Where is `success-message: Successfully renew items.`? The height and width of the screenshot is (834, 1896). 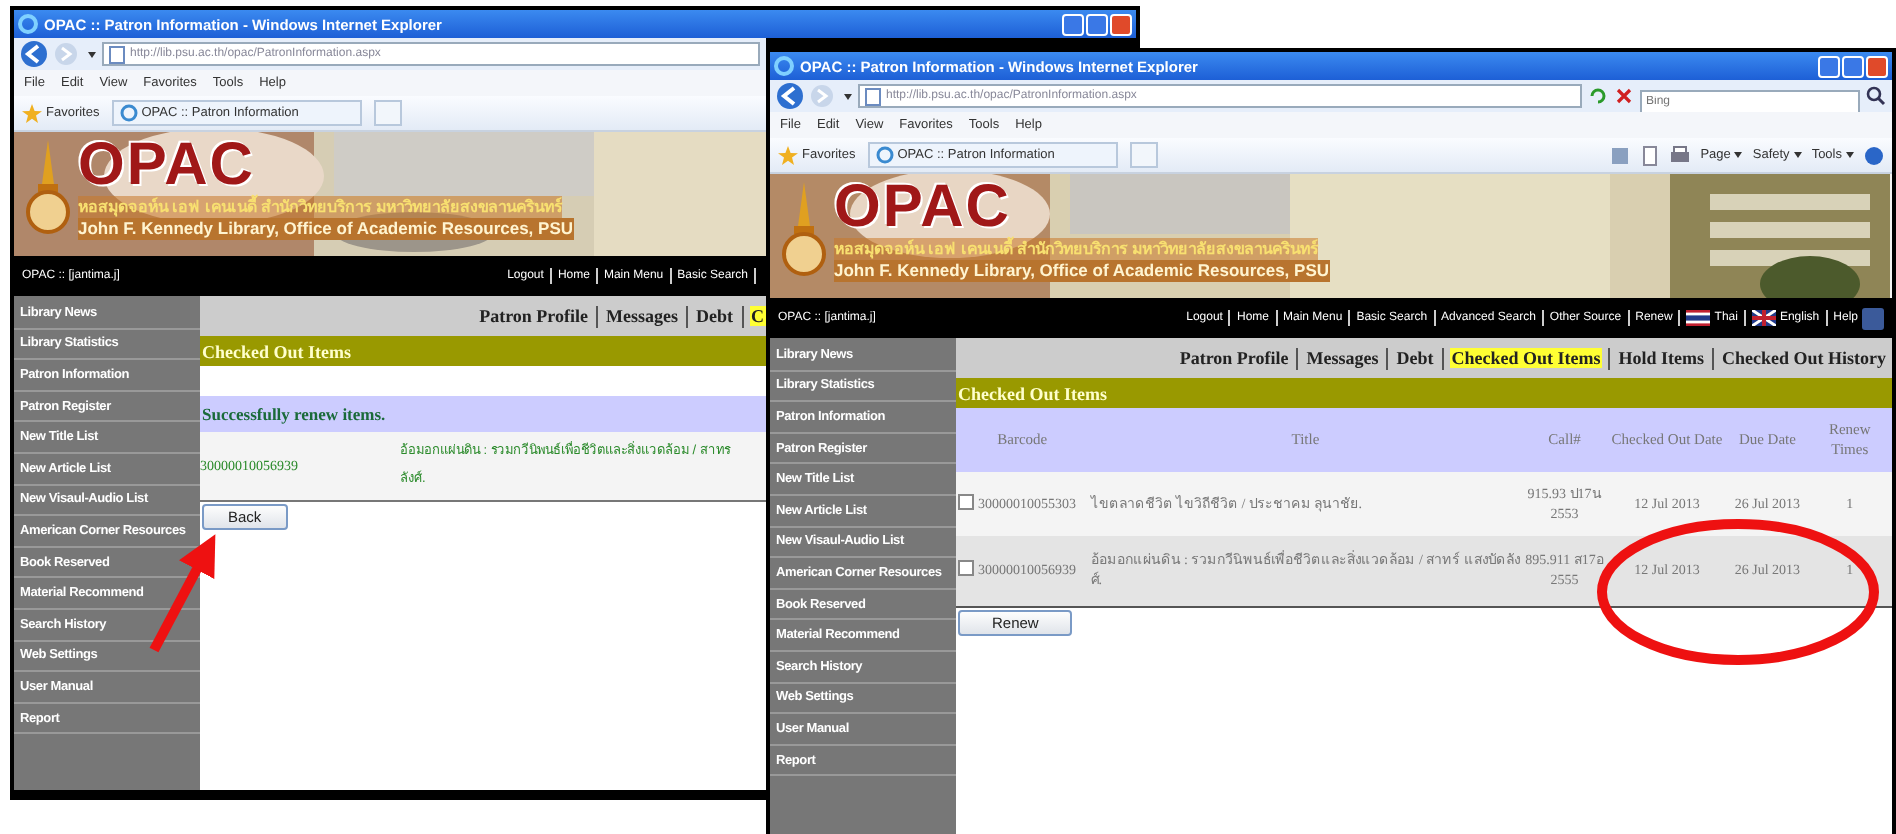
success-message: Successfully renew items. is located at coordinates (483, 414).